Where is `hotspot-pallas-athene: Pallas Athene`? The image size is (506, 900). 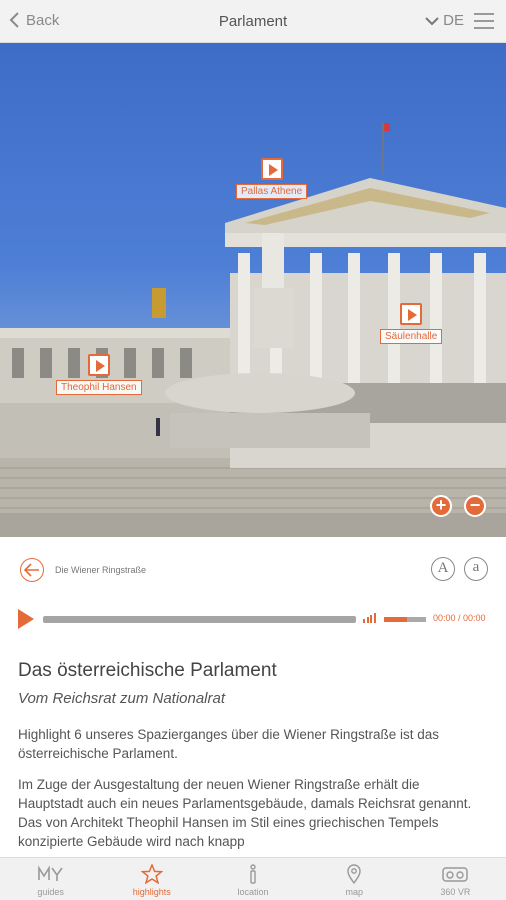 hotspot-pallas-athene: Pallas Athene is located at coordinates (272, 178).